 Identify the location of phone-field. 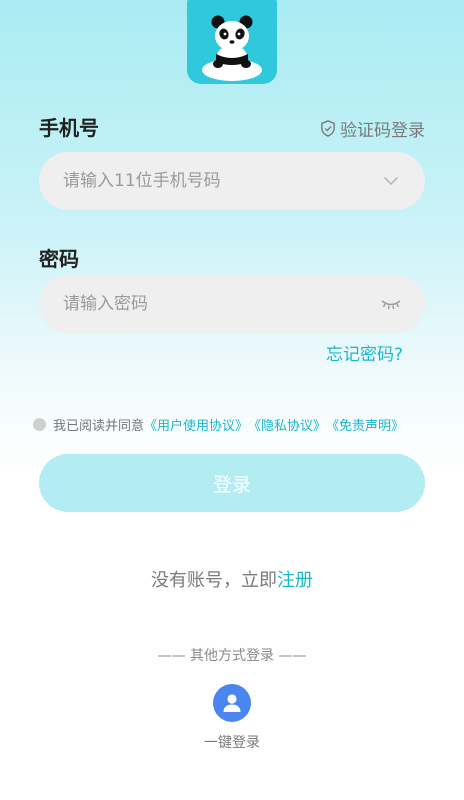
(232, 181).